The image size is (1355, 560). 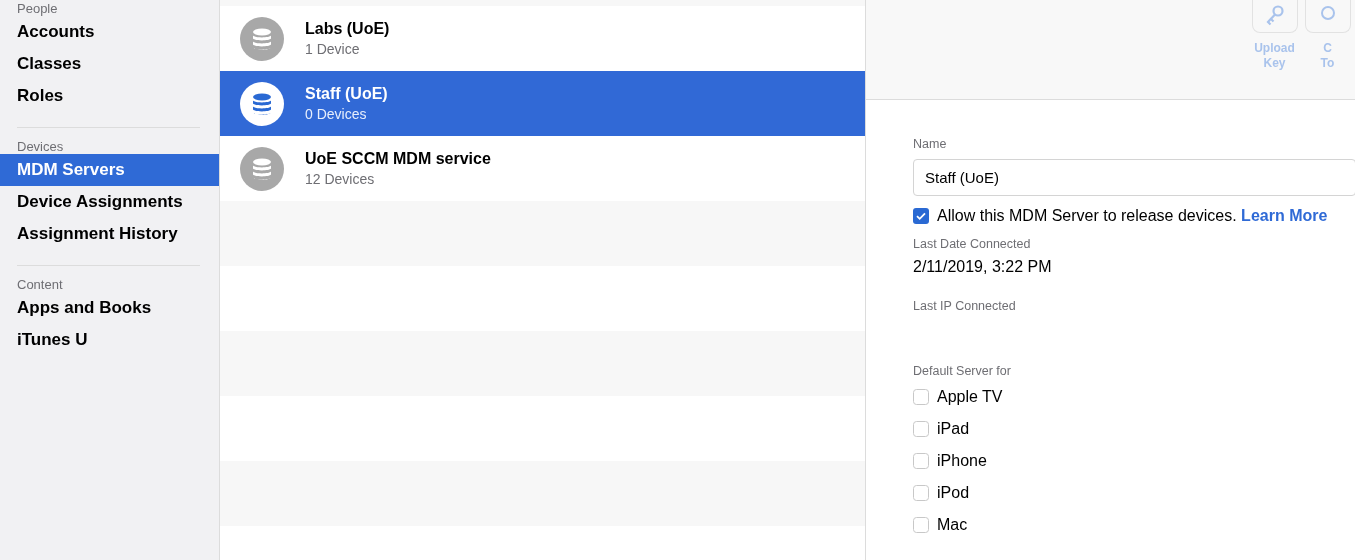 What do you see at coordinates (109, 340) in the screenshot?
I see `sidebar-item: iTunes U` at bounding box center [109, 340].